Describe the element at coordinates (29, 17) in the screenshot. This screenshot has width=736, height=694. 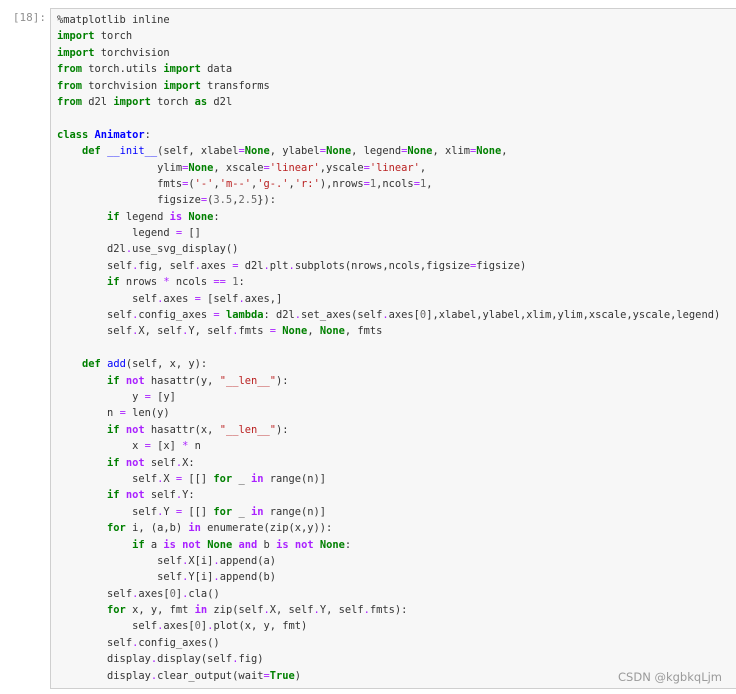
I see `cell-execution-count: [18]:` at that location.